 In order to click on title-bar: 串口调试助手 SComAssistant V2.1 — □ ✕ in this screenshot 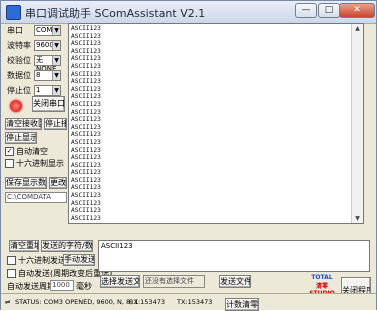, I will do `click(188, 12)`.